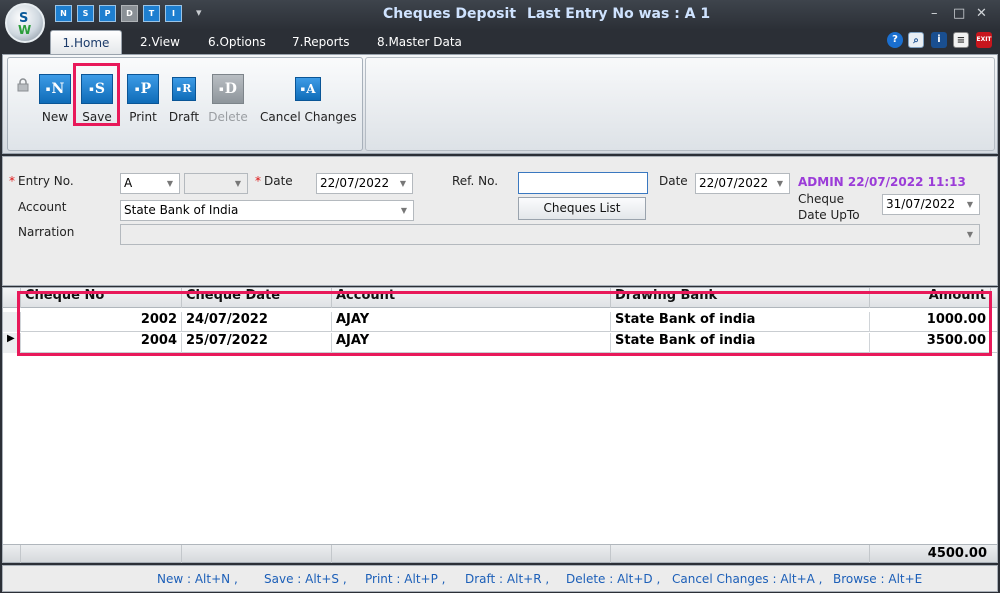  What do you see at coordinates (143, 117) in the screenshot?
I see `print-label: Print` at bounding box center [143, 117].